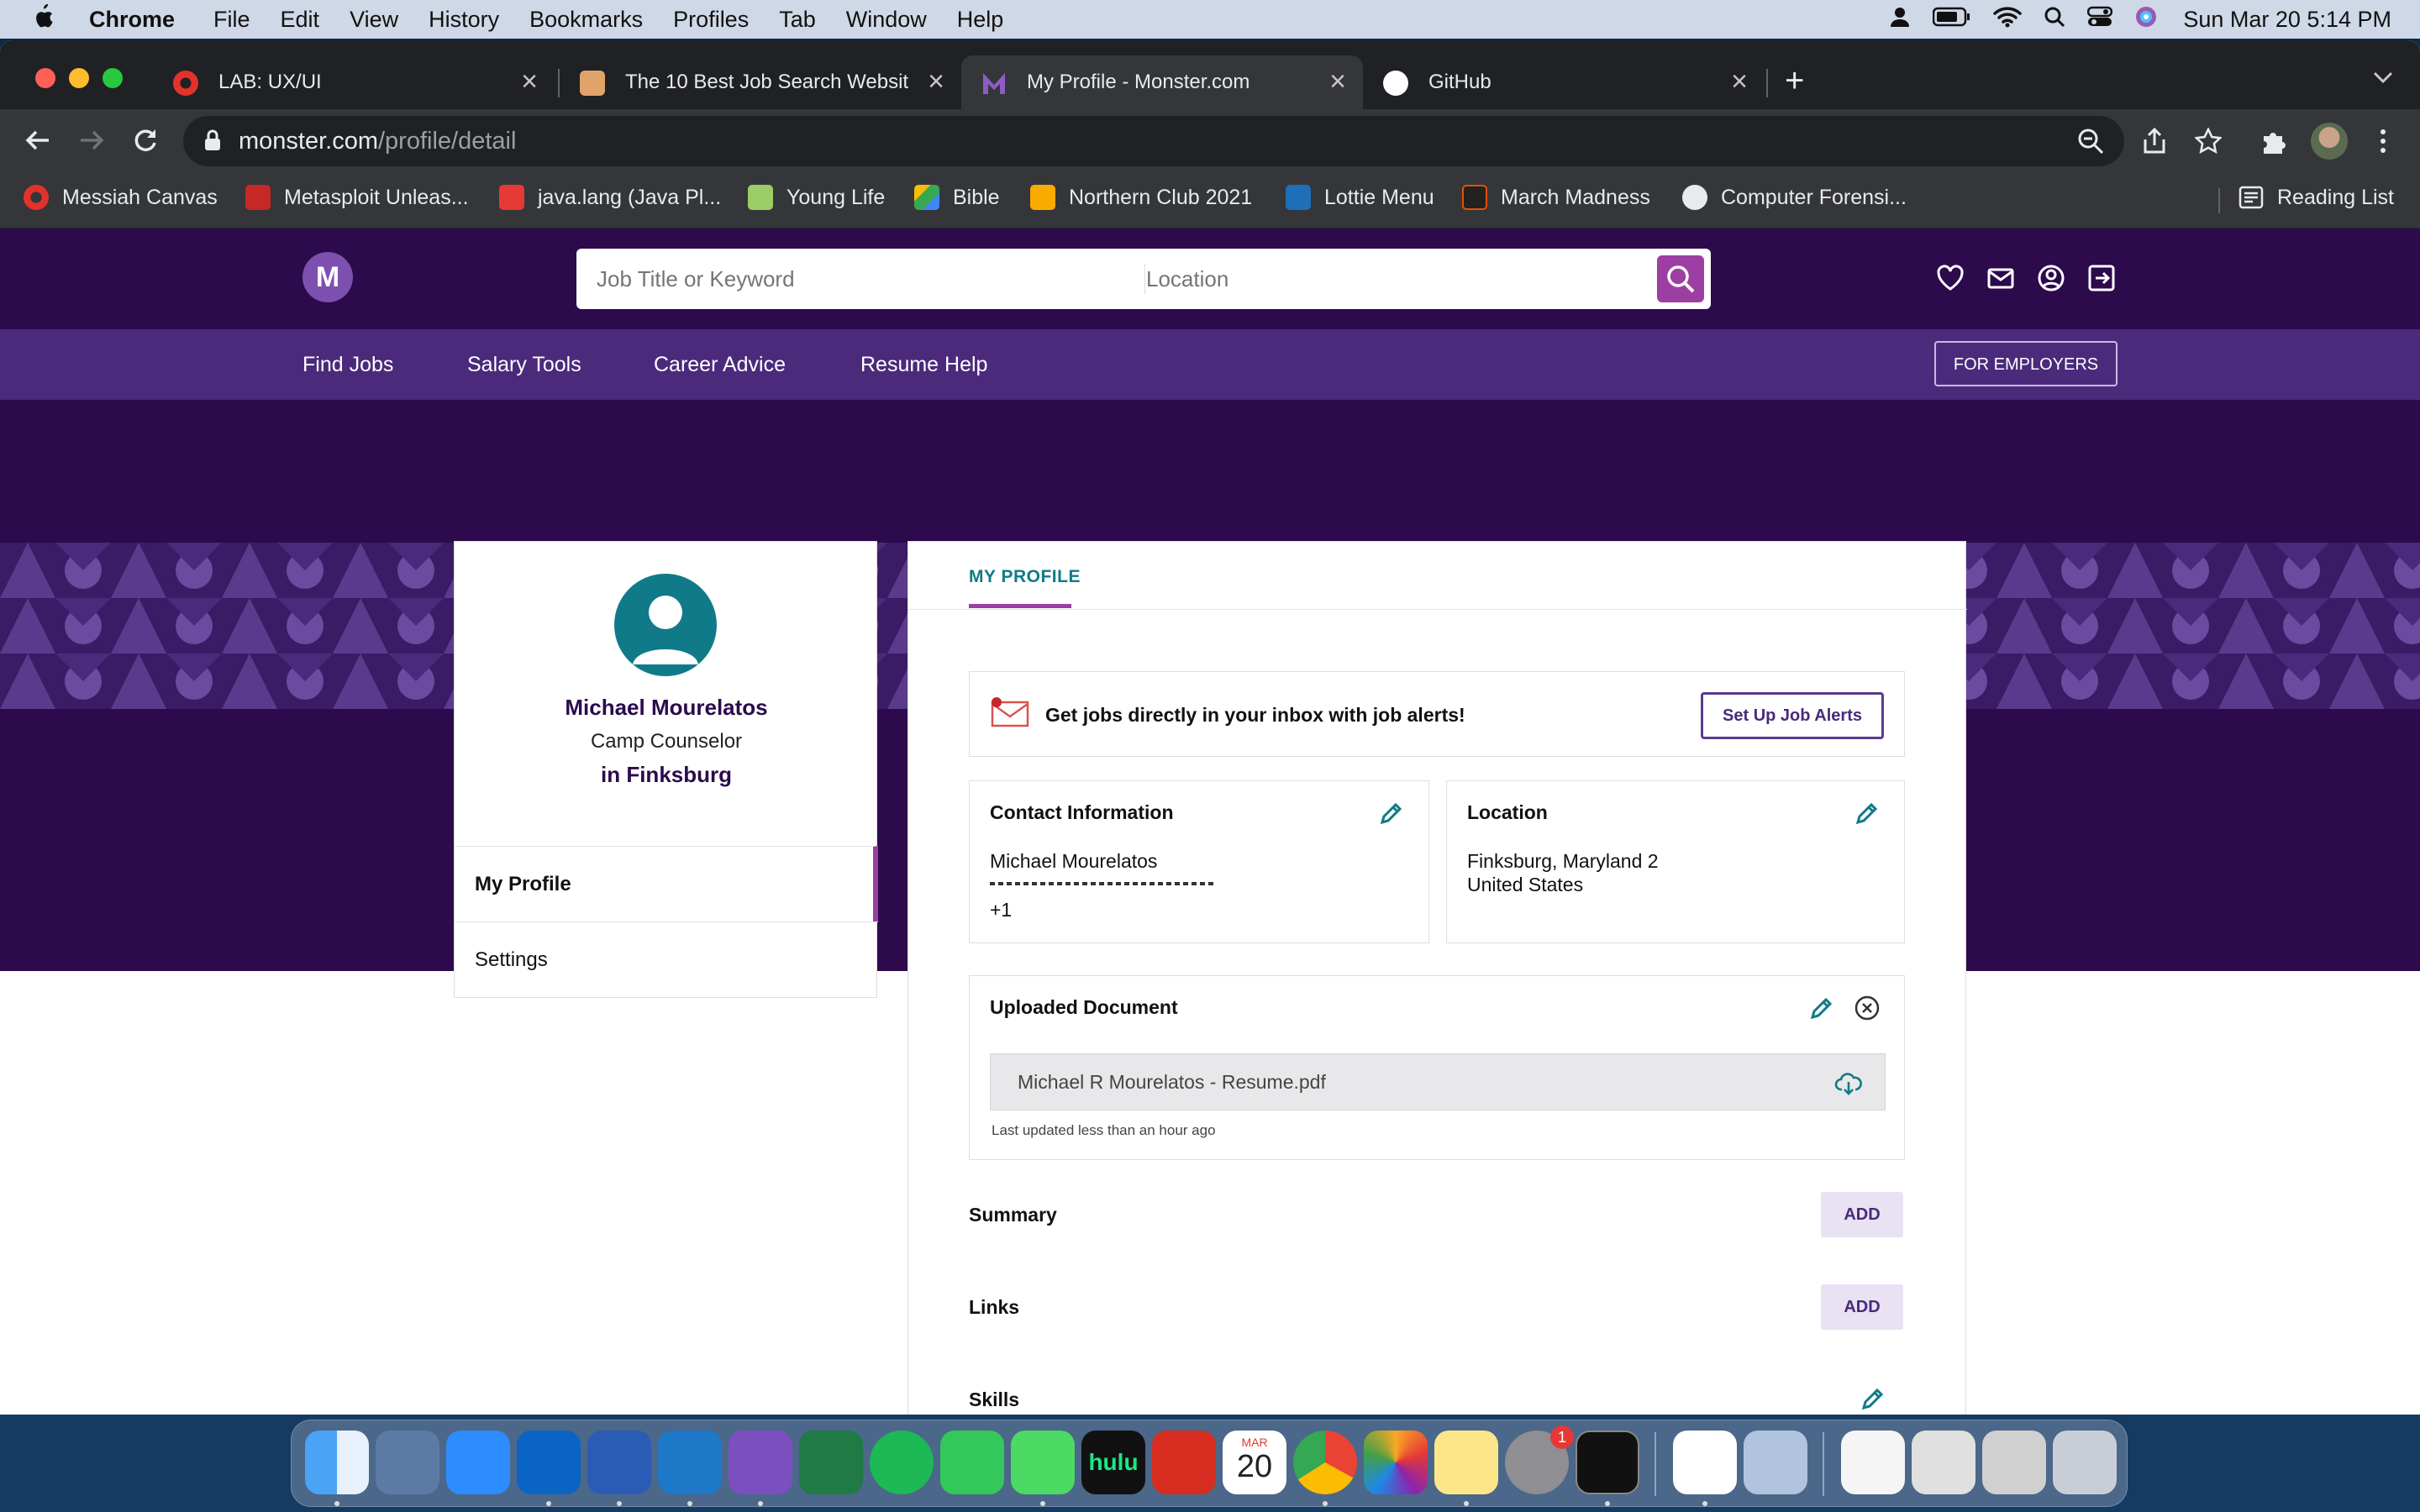 The image size is (2420, 1512). What do you see at coordinates (1705, 1462) in the screenshot?
I see `slack-icon` at bounding box center [1705, 1462].